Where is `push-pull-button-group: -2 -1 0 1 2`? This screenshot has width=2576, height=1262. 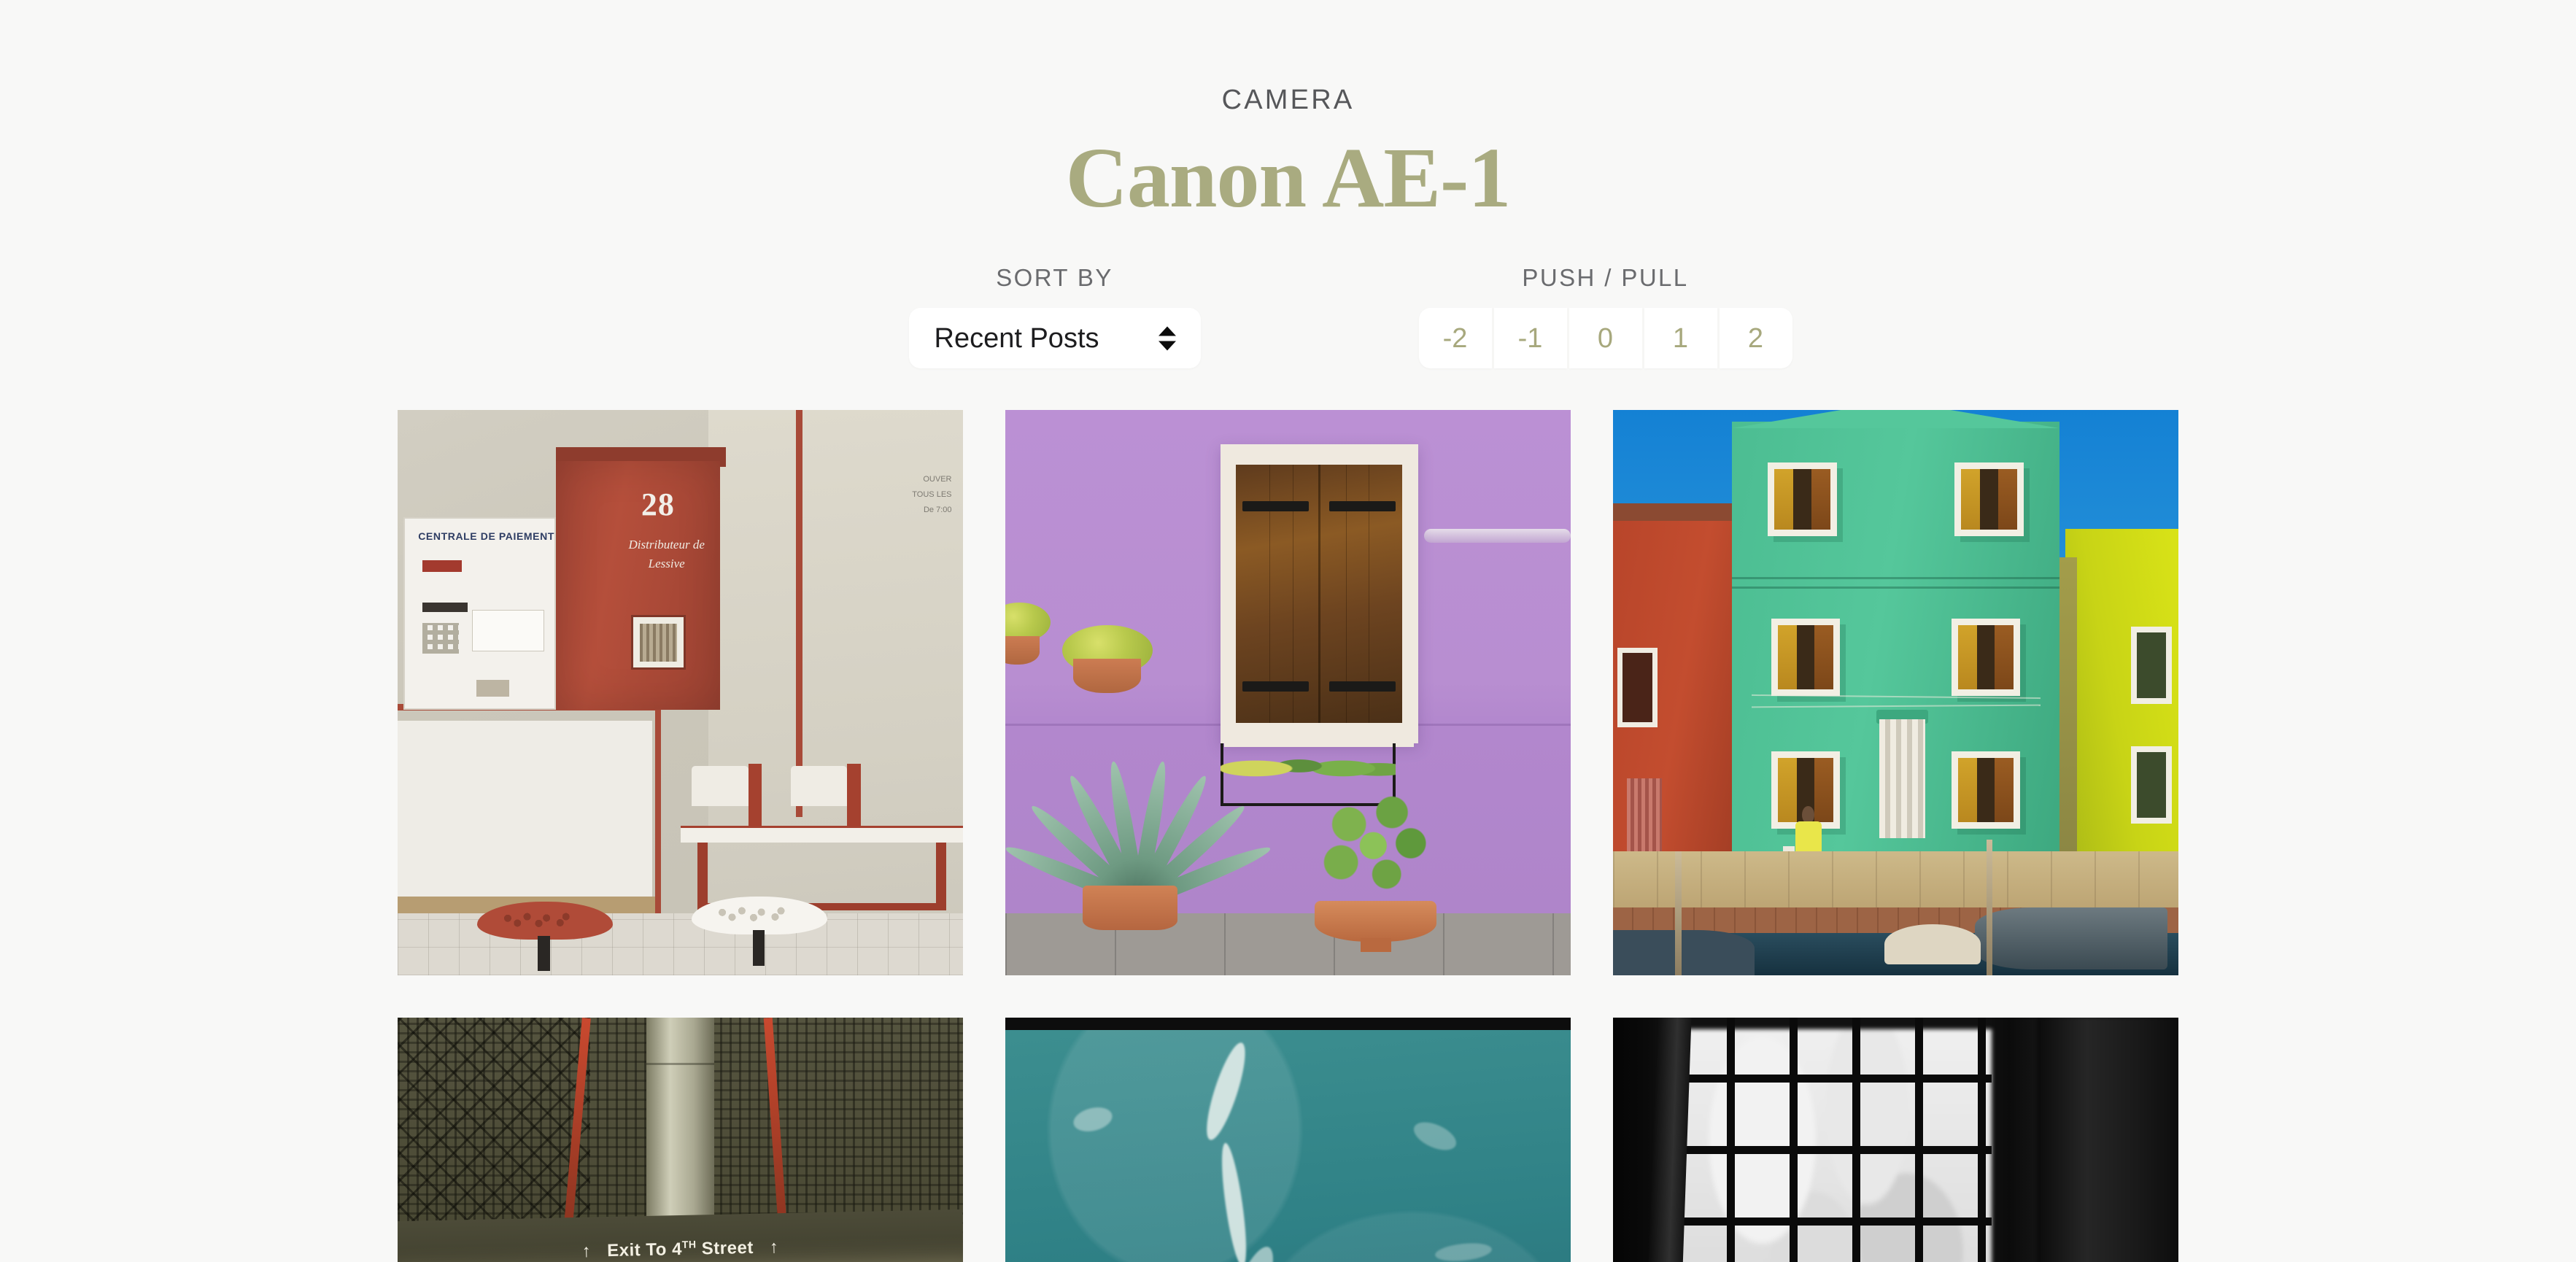
push-pull-button-group: -2 -1 0 1 2 is located at coordinates (1605, 338).